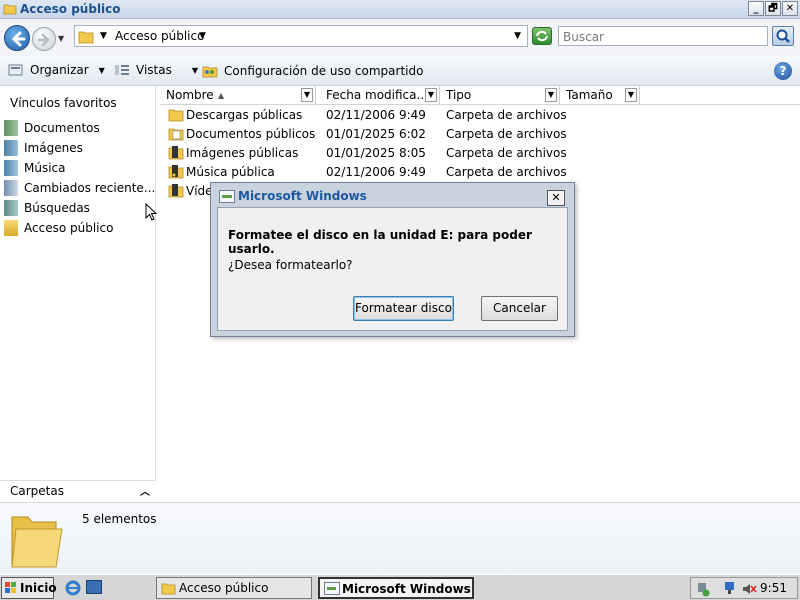  Describe the element at coordinates (403, 308) in the screenshot. I see `format-disk-button: Formatear disco` at that location.